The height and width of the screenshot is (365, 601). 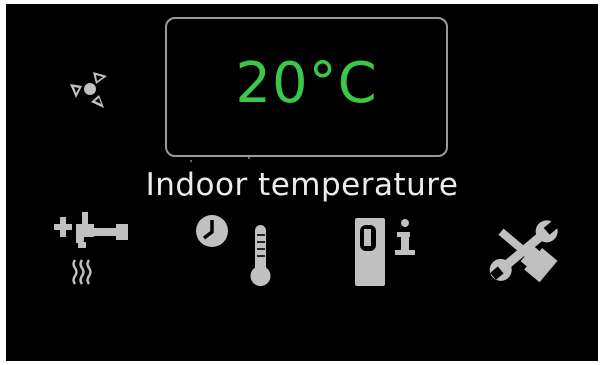 What do you see at coordinates (524, 251) in the screenshot?
I see `hammer-wrench-icon` at bounding box center [524, 251].